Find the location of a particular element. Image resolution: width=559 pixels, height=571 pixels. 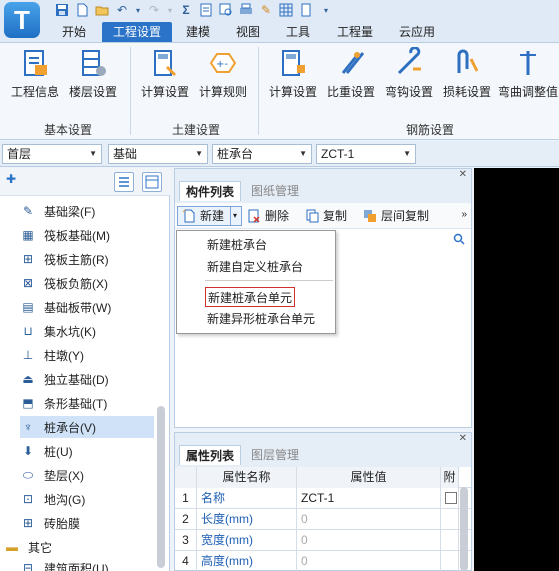

component-select: ZCT-1 ▼ is located at coordinates (366, 154).